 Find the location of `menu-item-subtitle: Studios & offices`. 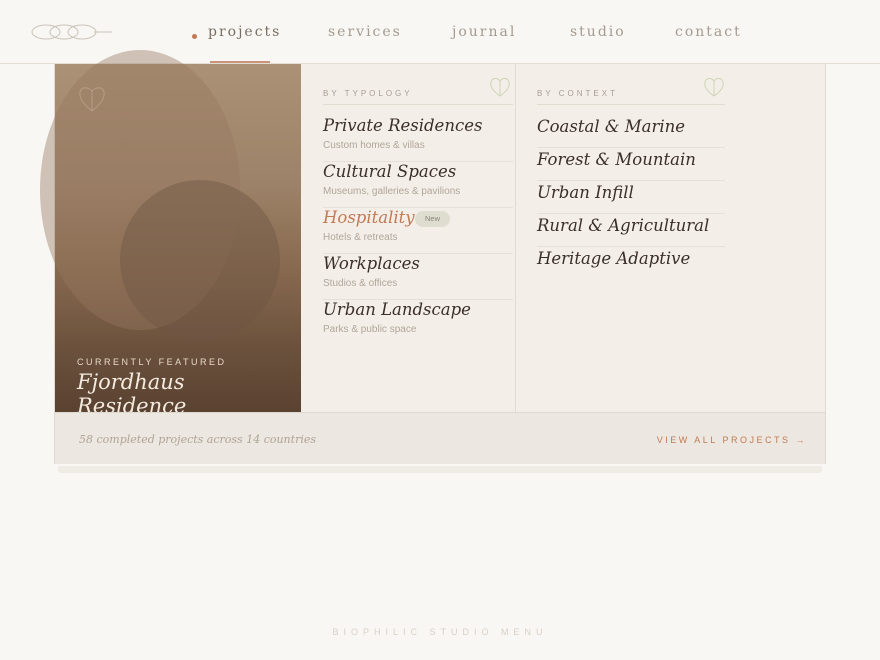

menu-item-subtitle: Studios & offices is located at coordinates (360, 283).